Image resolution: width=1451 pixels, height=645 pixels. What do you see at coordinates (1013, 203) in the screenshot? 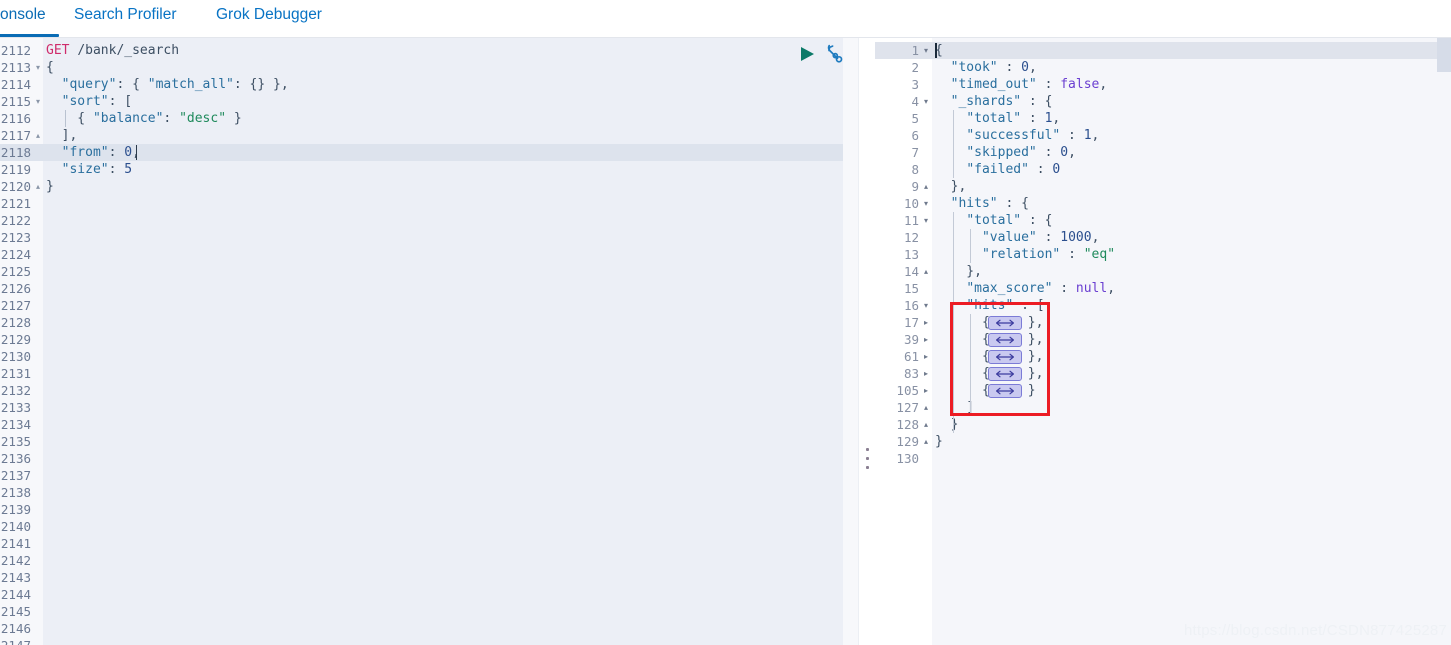
I see `code-token: : {` at bounding box center [1013, 203].